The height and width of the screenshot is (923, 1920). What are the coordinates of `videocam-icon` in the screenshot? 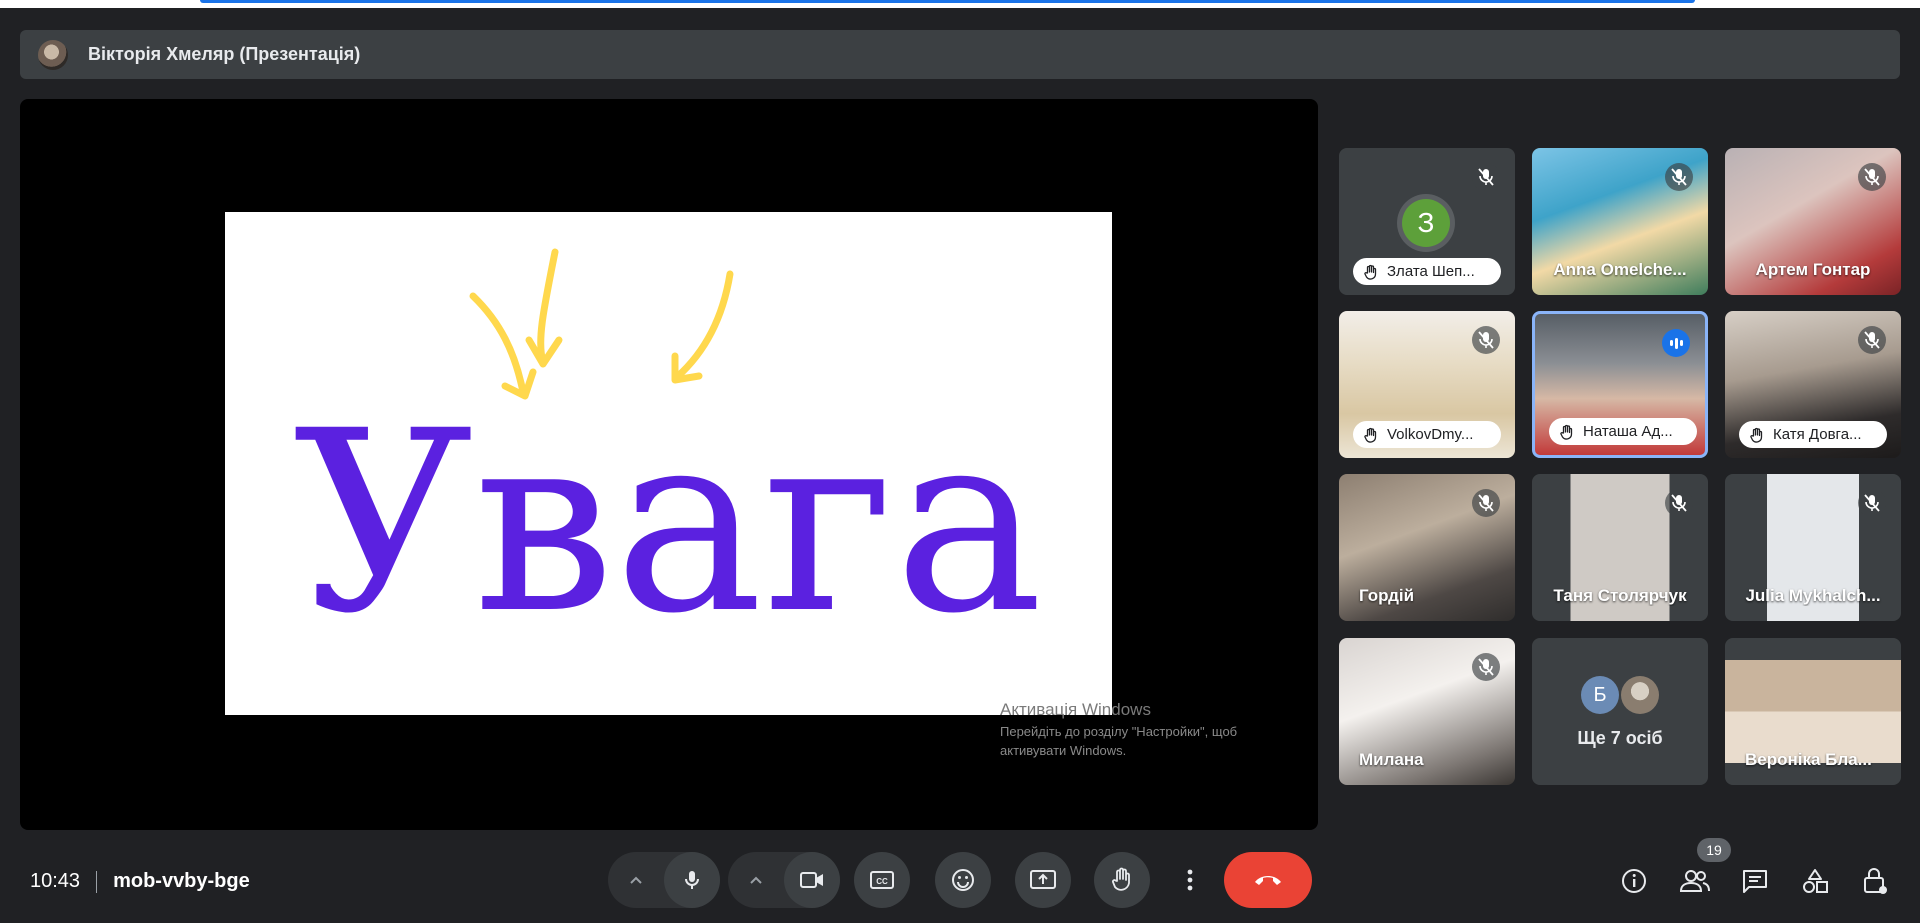 It's located at (811, 880).